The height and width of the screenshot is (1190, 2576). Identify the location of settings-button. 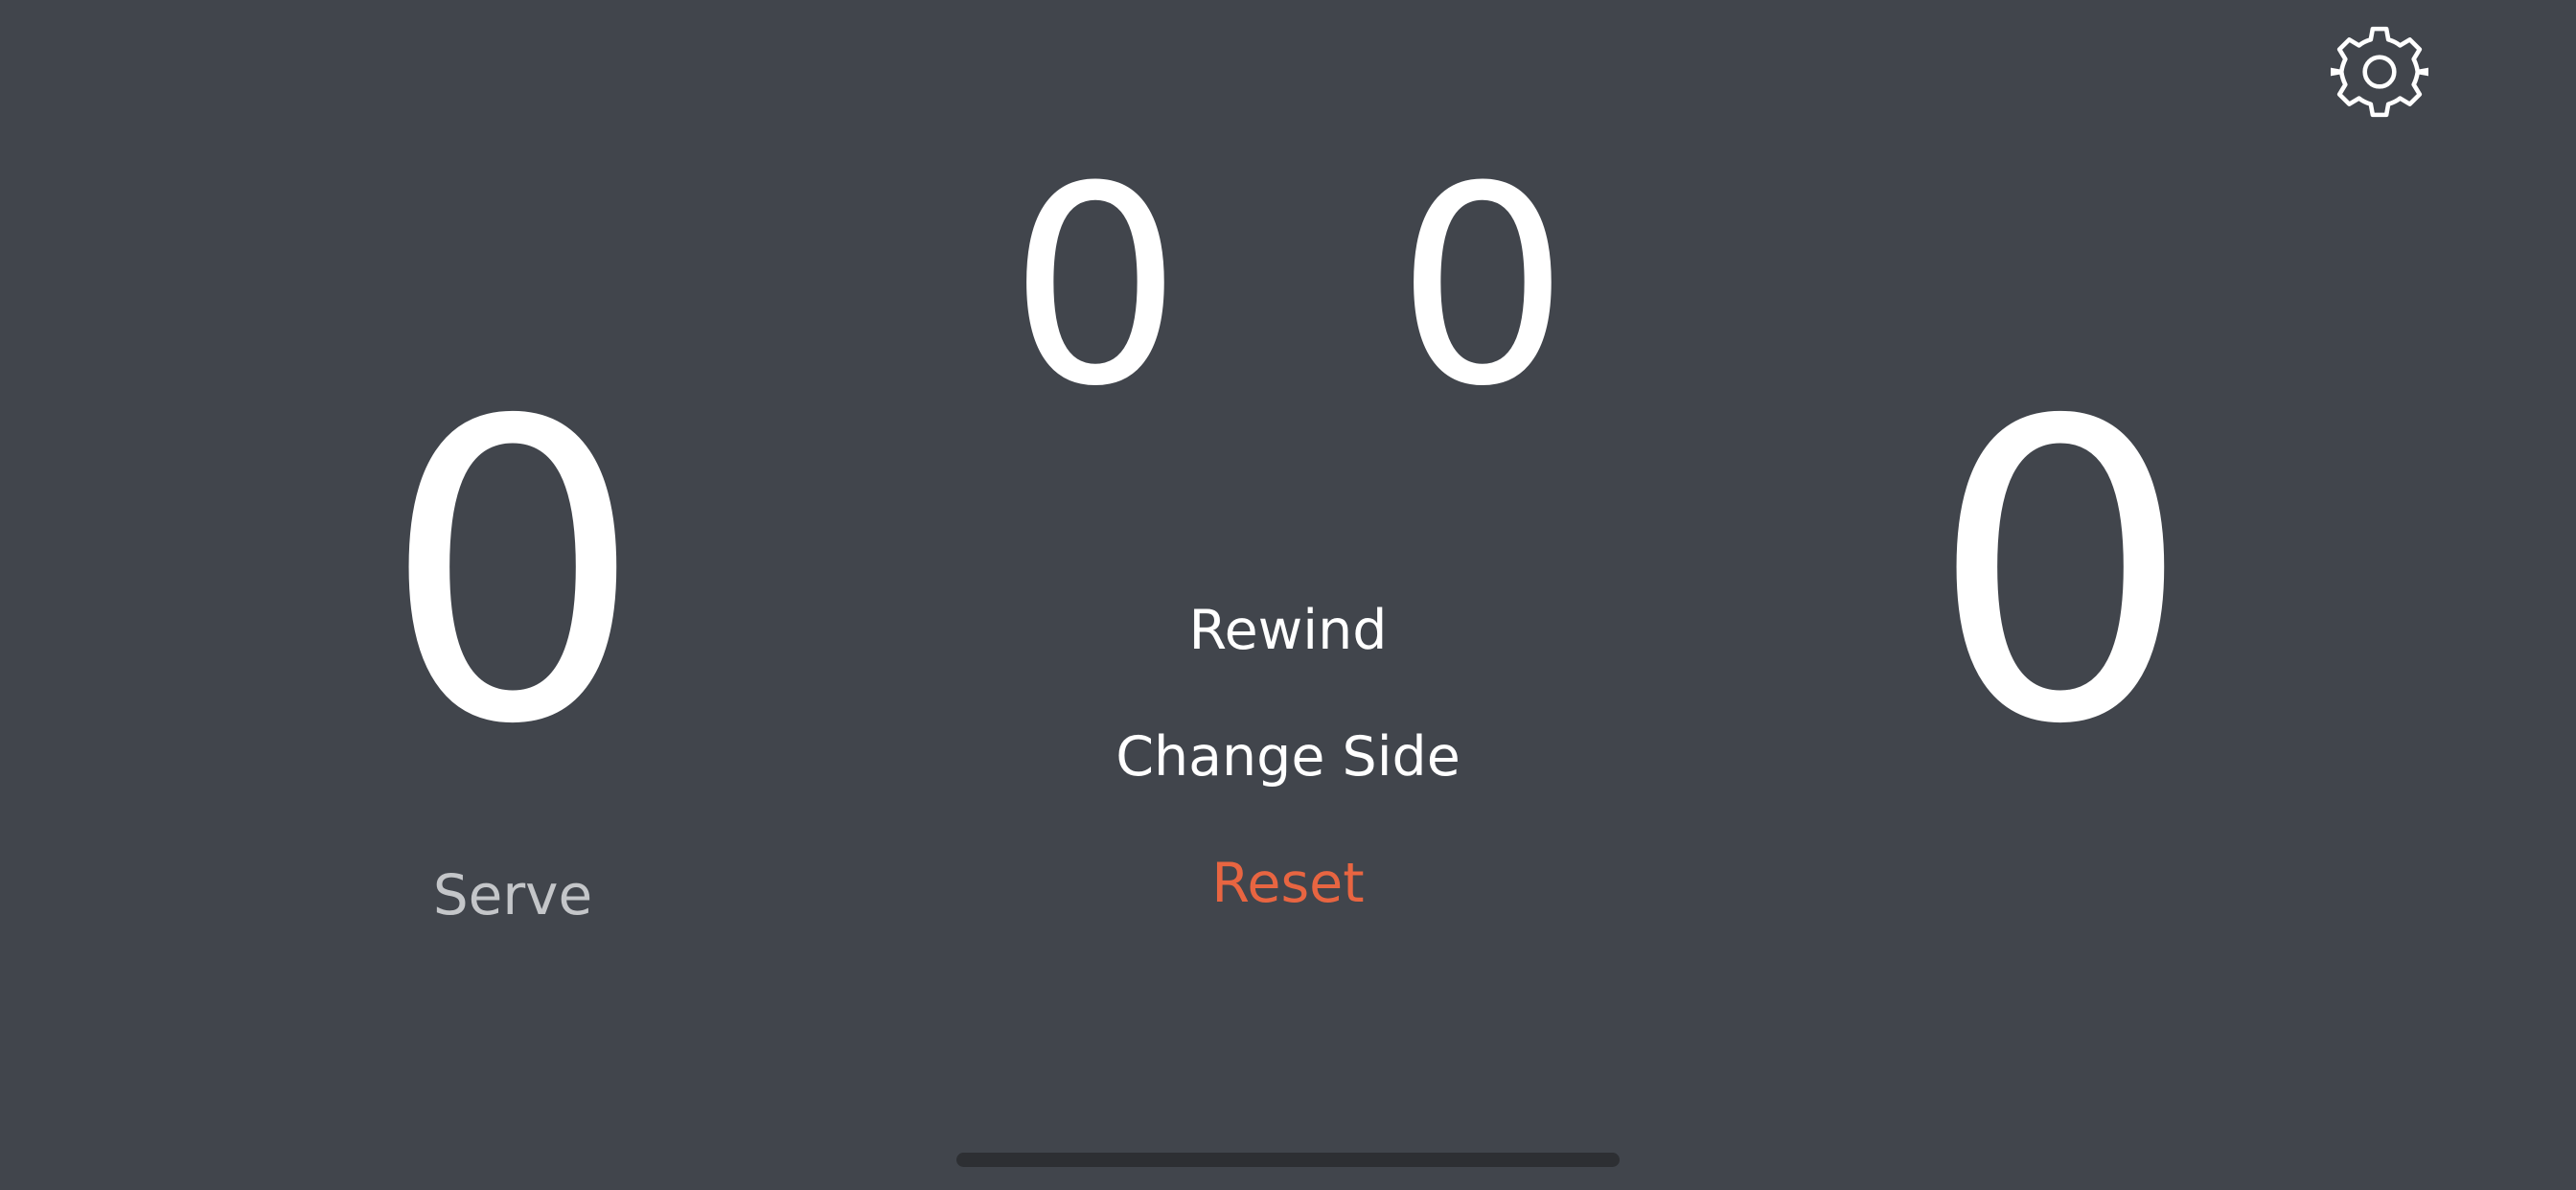
(2379, 72).